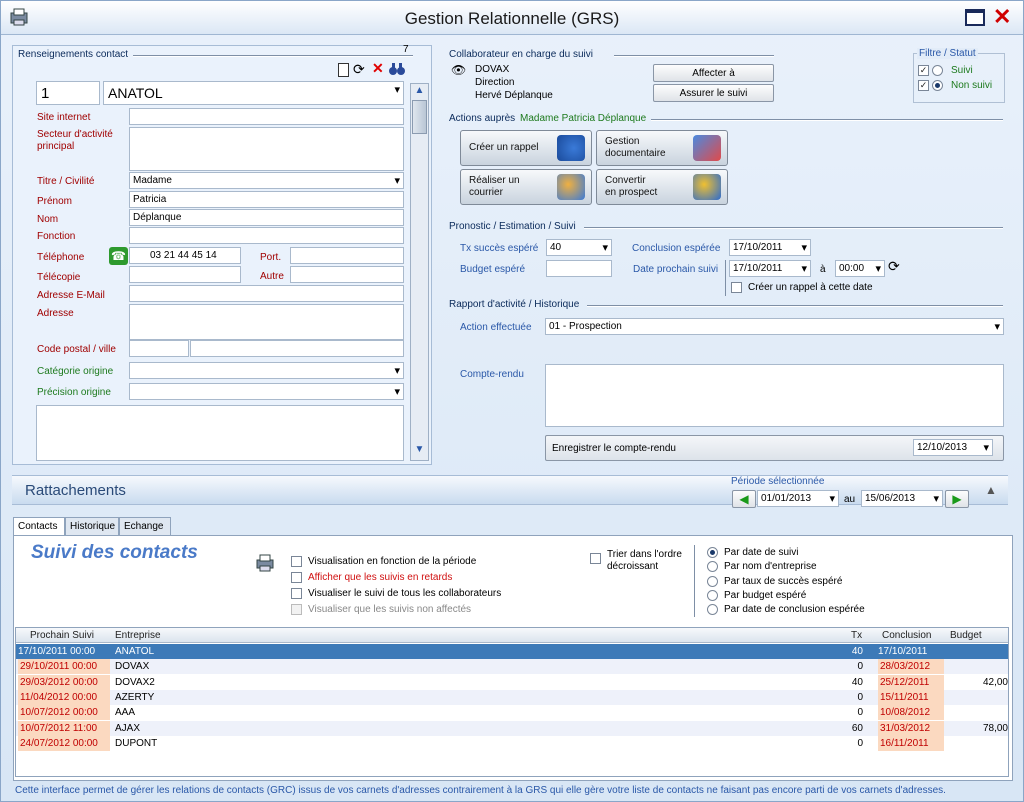 Image resolution: width=1024 pixels, height=802 pixels. I want to click on cr-textarea, so click(774, 395).